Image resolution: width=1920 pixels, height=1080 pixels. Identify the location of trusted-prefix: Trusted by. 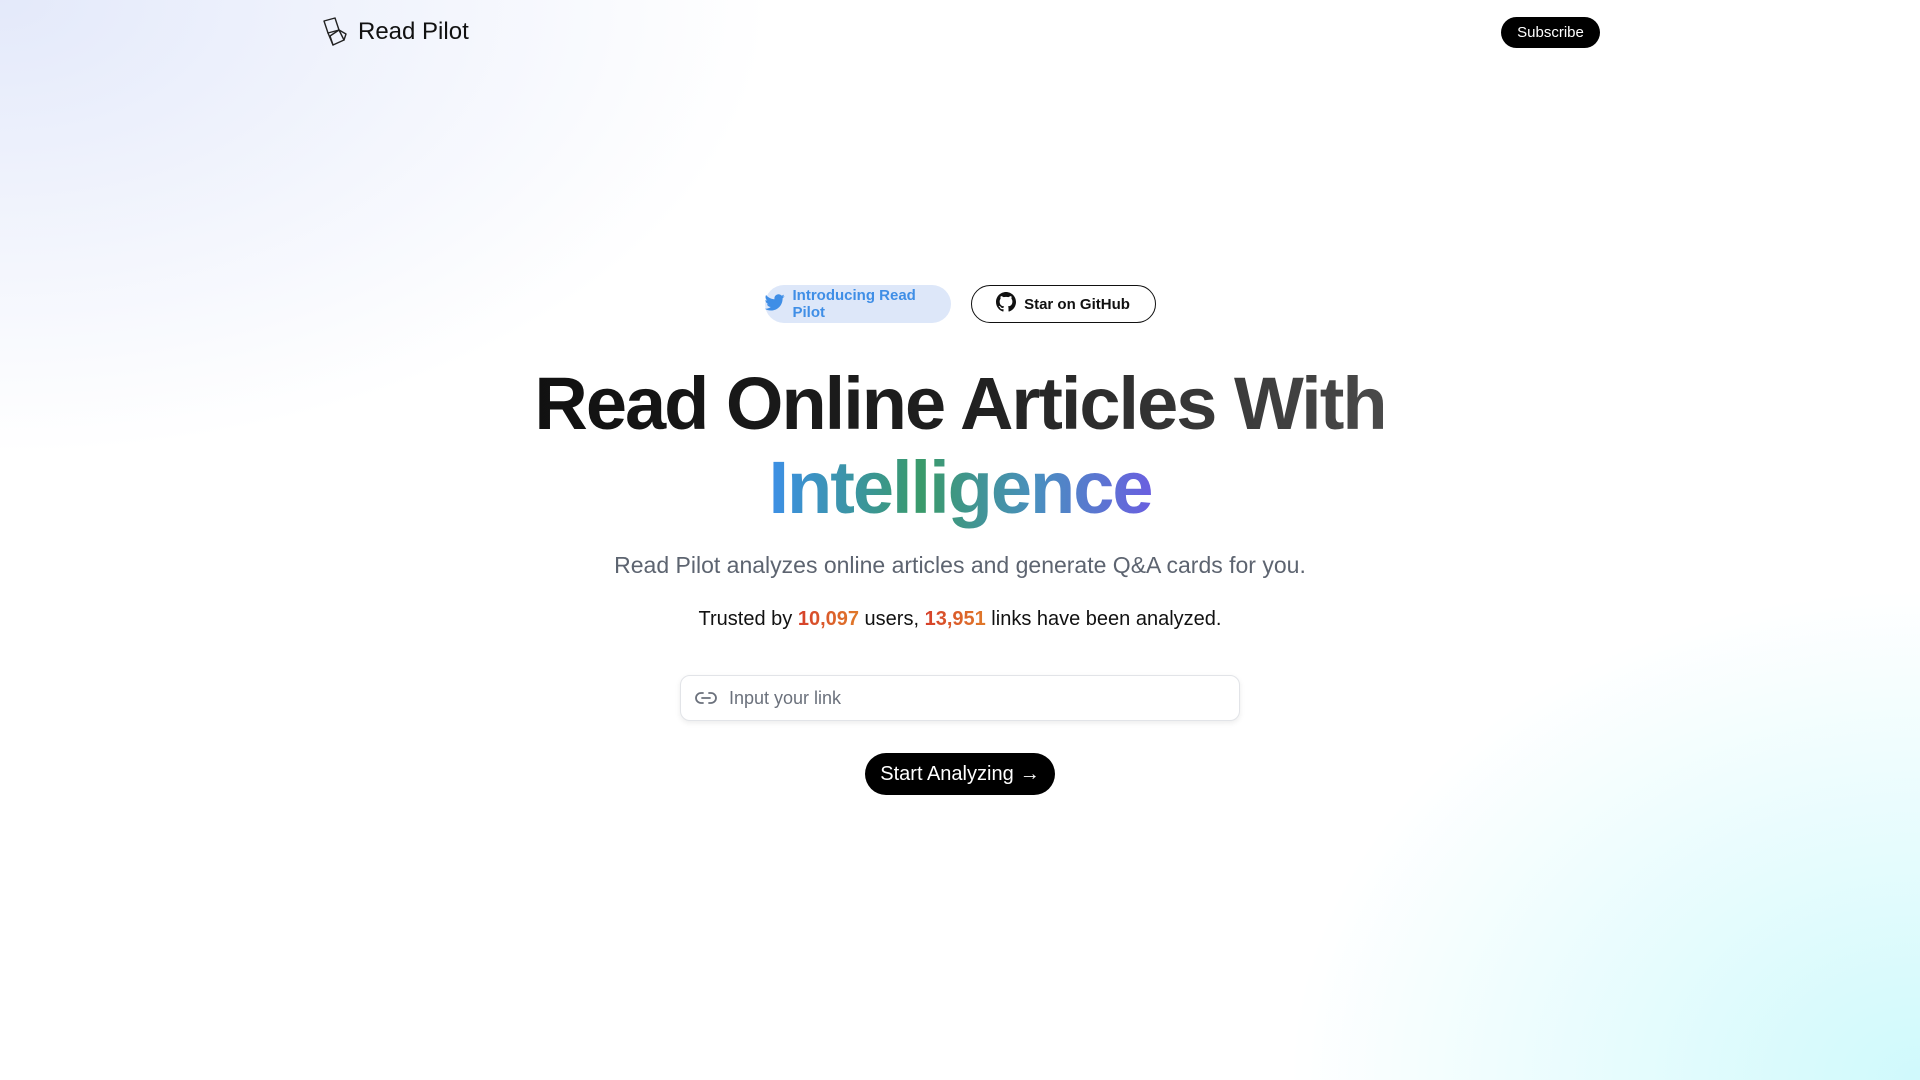
(748, 619).